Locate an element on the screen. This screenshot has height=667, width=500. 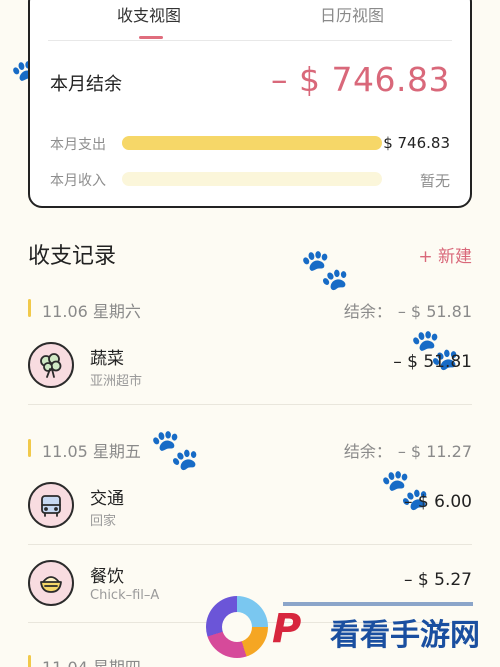
record-category: 交通 is located at coordinates (107, 499).